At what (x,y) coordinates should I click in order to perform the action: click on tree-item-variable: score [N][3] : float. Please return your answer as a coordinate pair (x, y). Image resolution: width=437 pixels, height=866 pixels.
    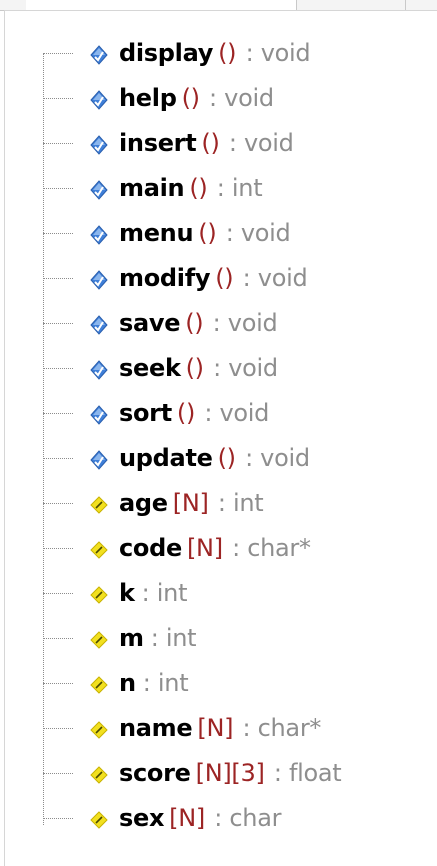
    Looking at the image, I should click on (221, 773).